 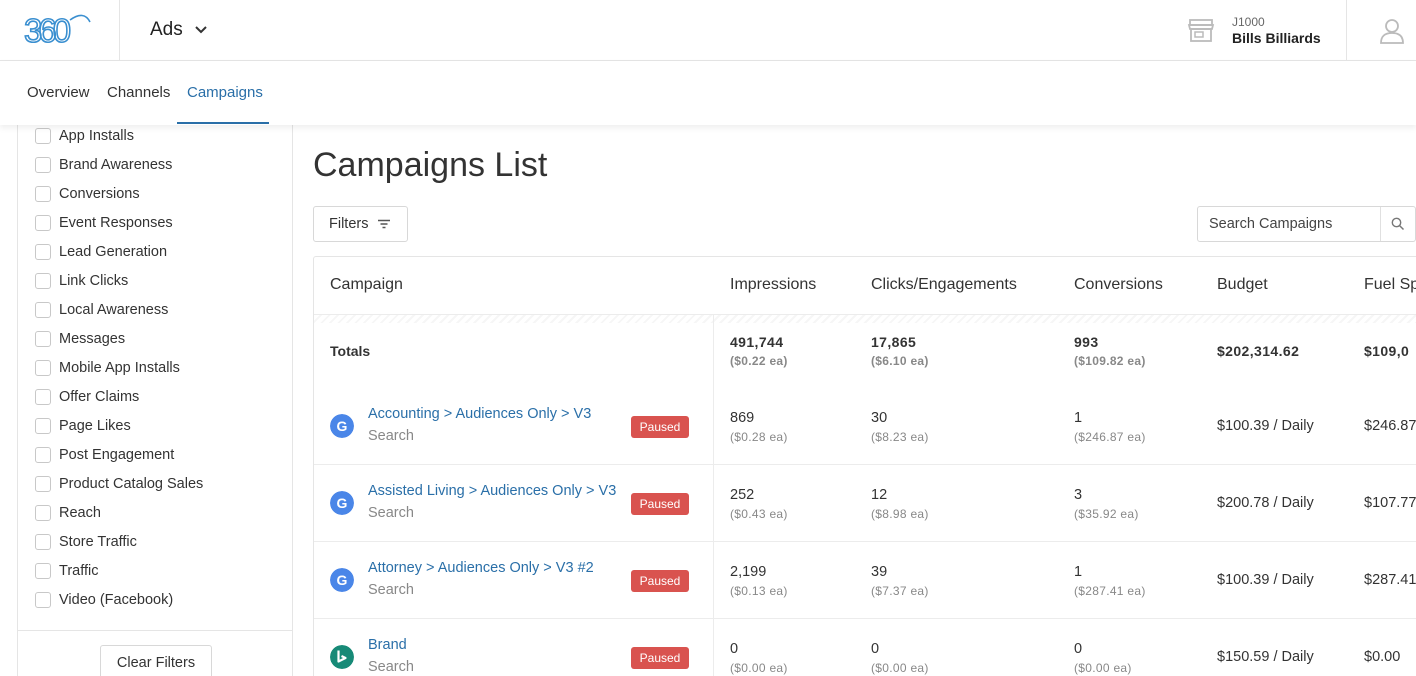 What do you see at coordinates (1398, 224) in the screenshot?
I see `search-icon` at bounding box center [1398, 224].